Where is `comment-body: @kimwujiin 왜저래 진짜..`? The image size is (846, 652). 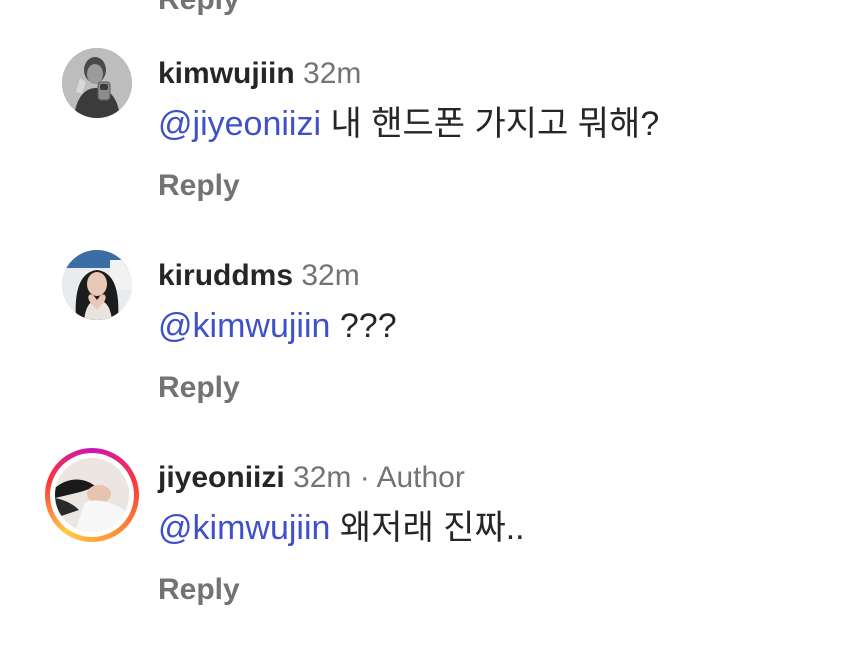 comment-body: @kimwujiin 왜저래 진짜.. is located at coordinates (341, 528).